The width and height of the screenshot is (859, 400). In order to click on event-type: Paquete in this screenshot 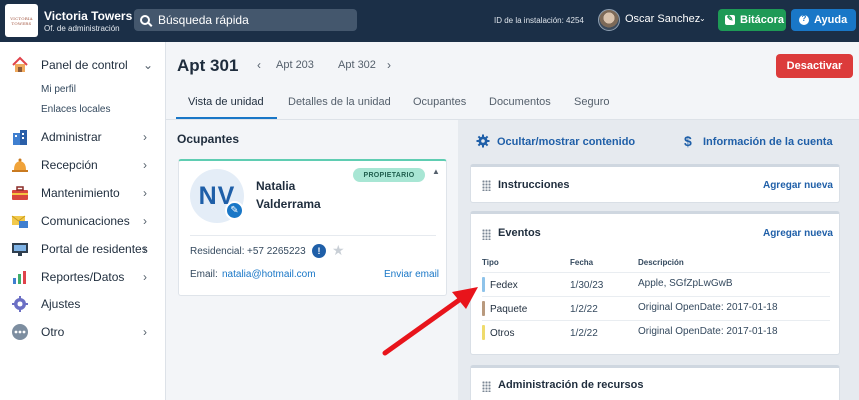, I will do `click(509, 309)`.